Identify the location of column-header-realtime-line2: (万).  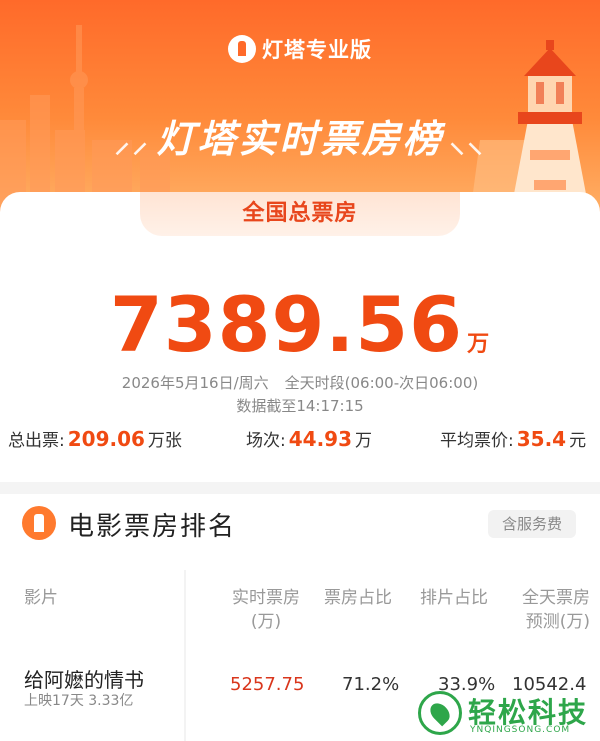
(266, 622).